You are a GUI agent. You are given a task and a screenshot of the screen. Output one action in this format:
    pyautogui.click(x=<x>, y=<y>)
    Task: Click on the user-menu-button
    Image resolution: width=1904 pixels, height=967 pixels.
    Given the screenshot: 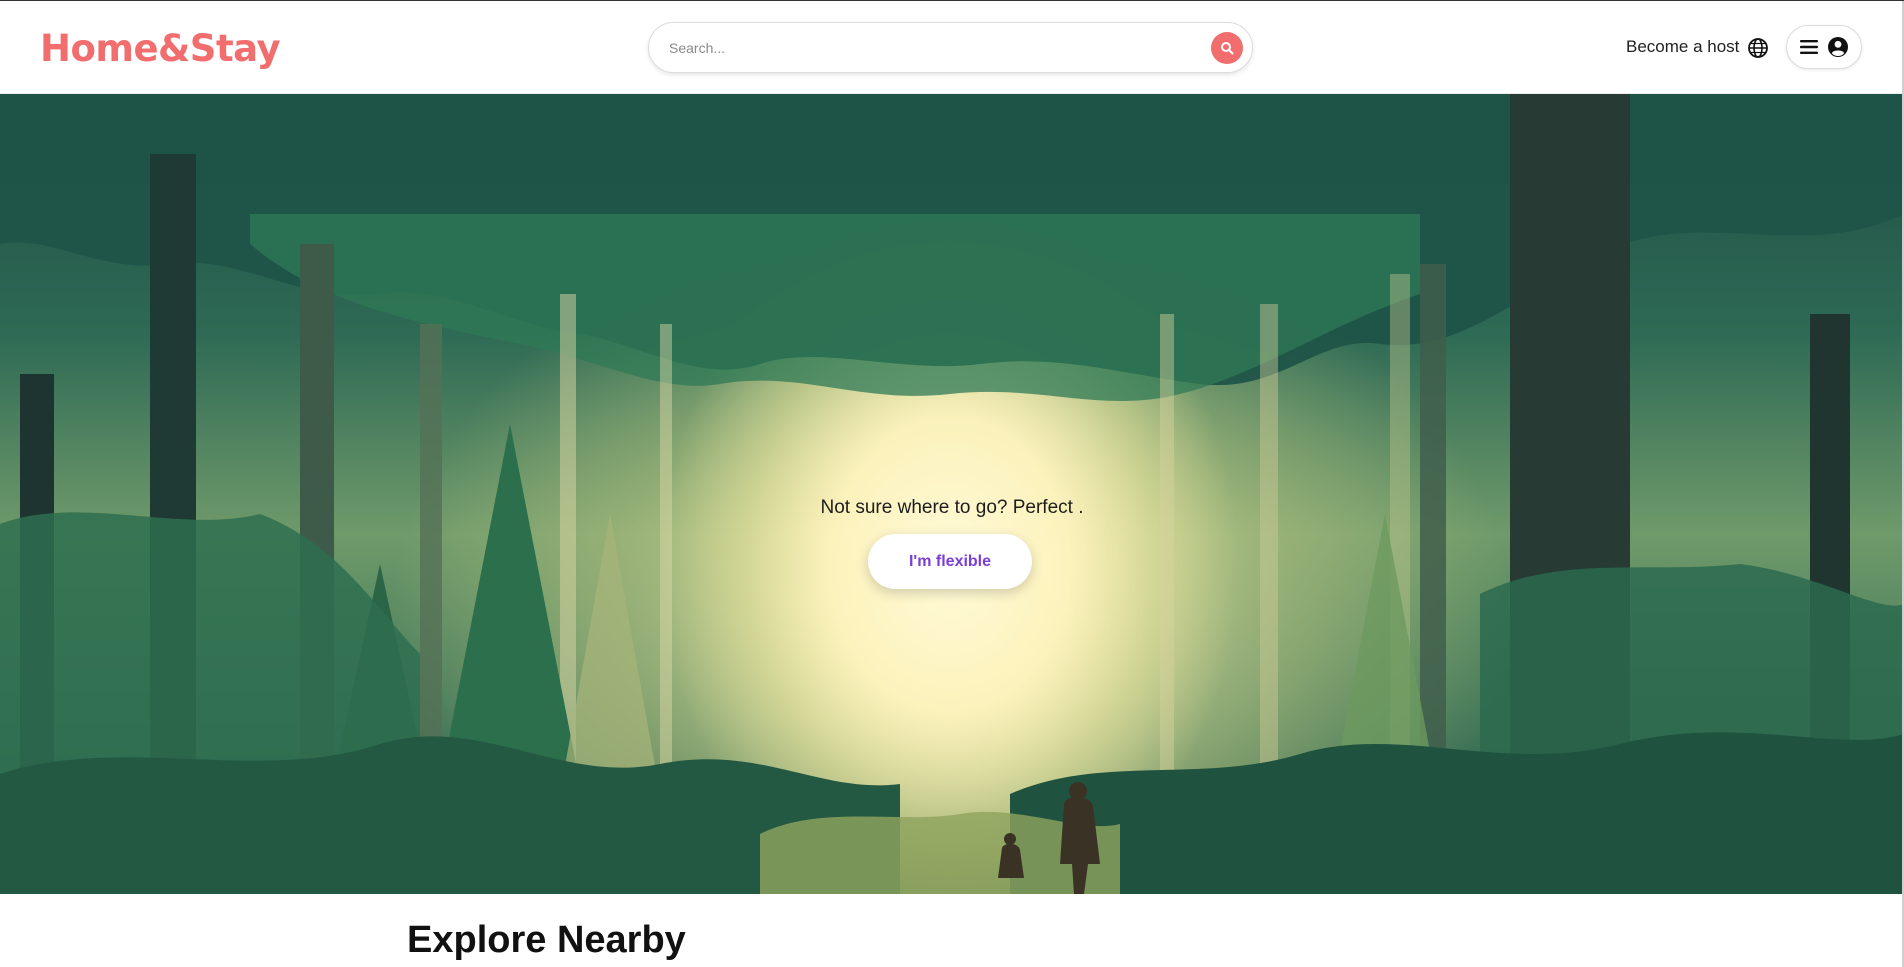 What is the action you would take?
    pyautogui.click(x=1824, y=47)
    